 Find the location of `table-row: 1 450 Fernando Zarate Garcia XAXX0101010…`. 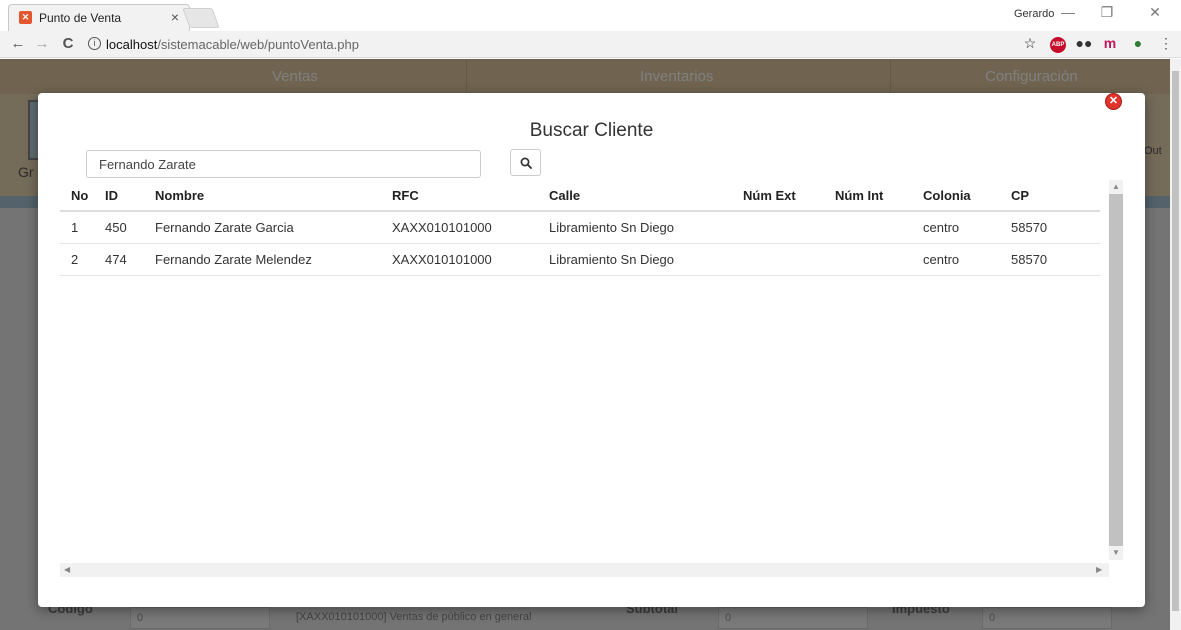

table-row: 1 450 Fernando Zarate Garcia XAXX0101010… is located at coordinates (580, 227).